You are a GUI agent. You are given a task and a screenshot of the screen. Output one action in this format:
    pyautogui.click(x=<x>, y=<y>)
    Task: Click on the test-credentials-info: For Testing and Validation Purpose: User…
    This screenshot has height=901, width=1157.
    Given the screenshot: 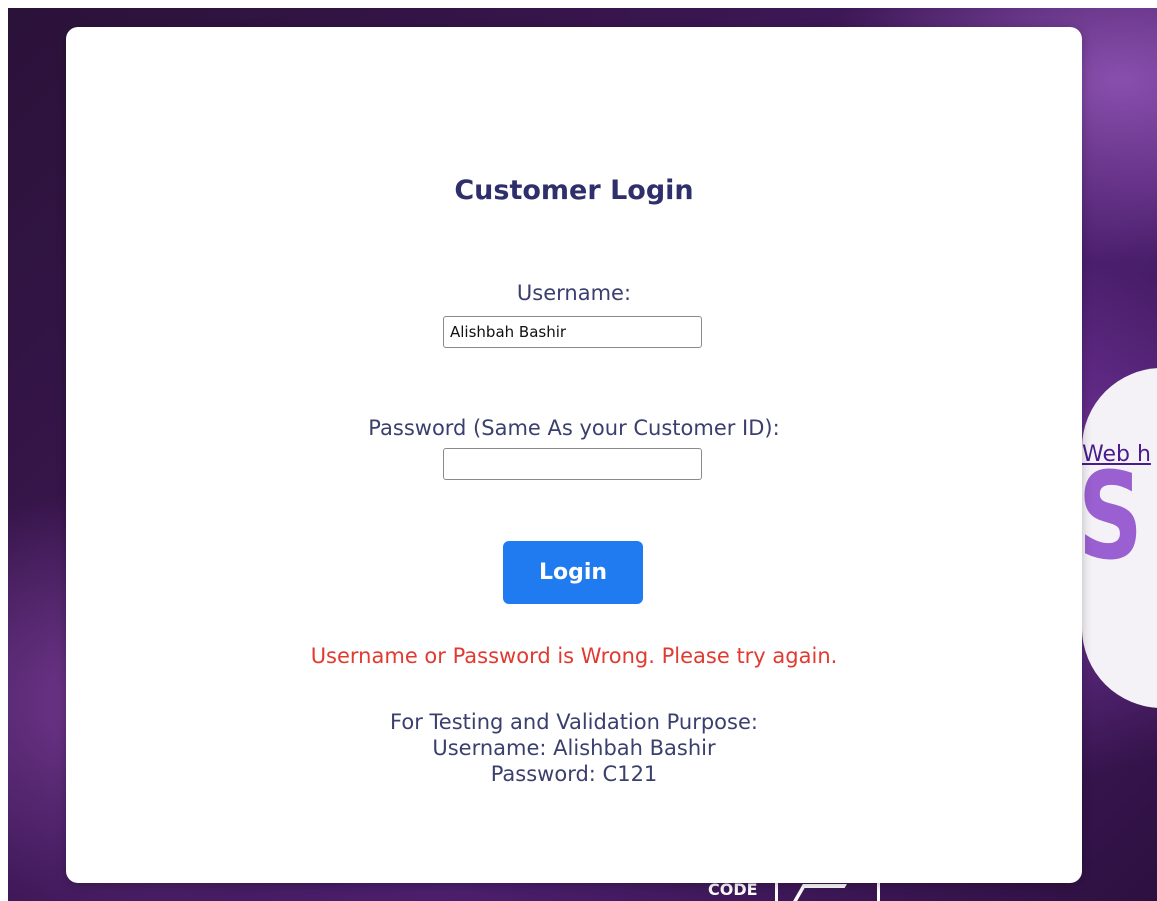 What is the action you would take?
    pyautogui.click(x=574, y=748)
    